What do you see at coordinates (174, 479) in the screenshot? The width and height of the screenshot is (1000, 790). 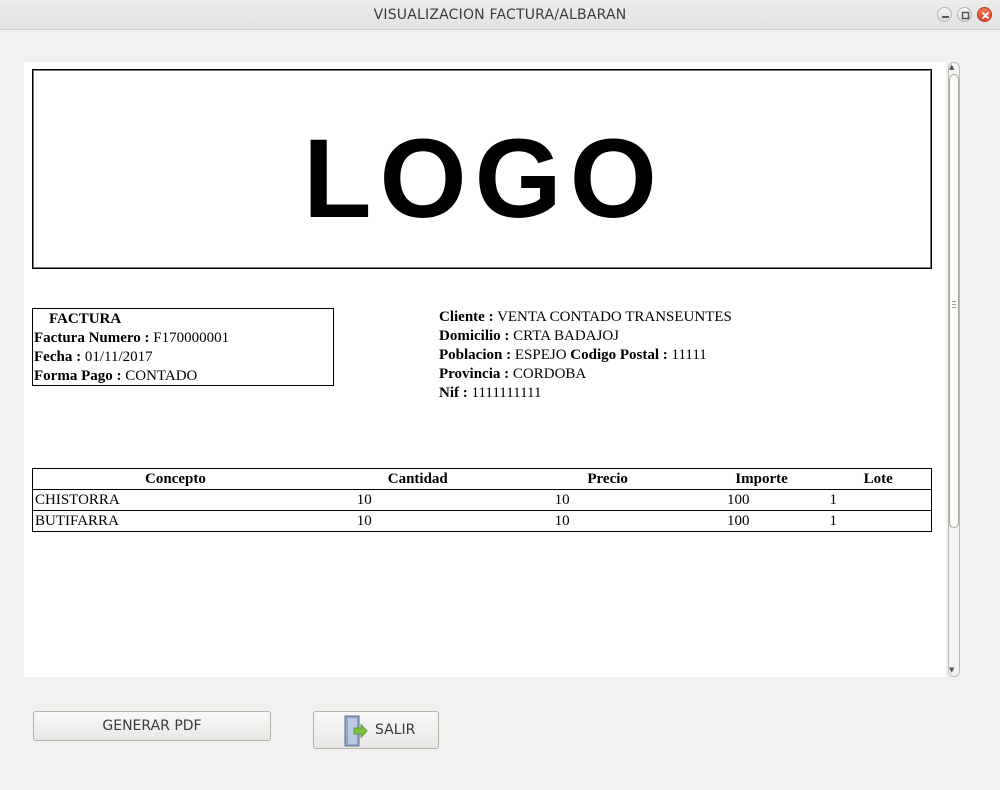 I see `column-header-concepto: Concepto` at bounding box center [174, 479].